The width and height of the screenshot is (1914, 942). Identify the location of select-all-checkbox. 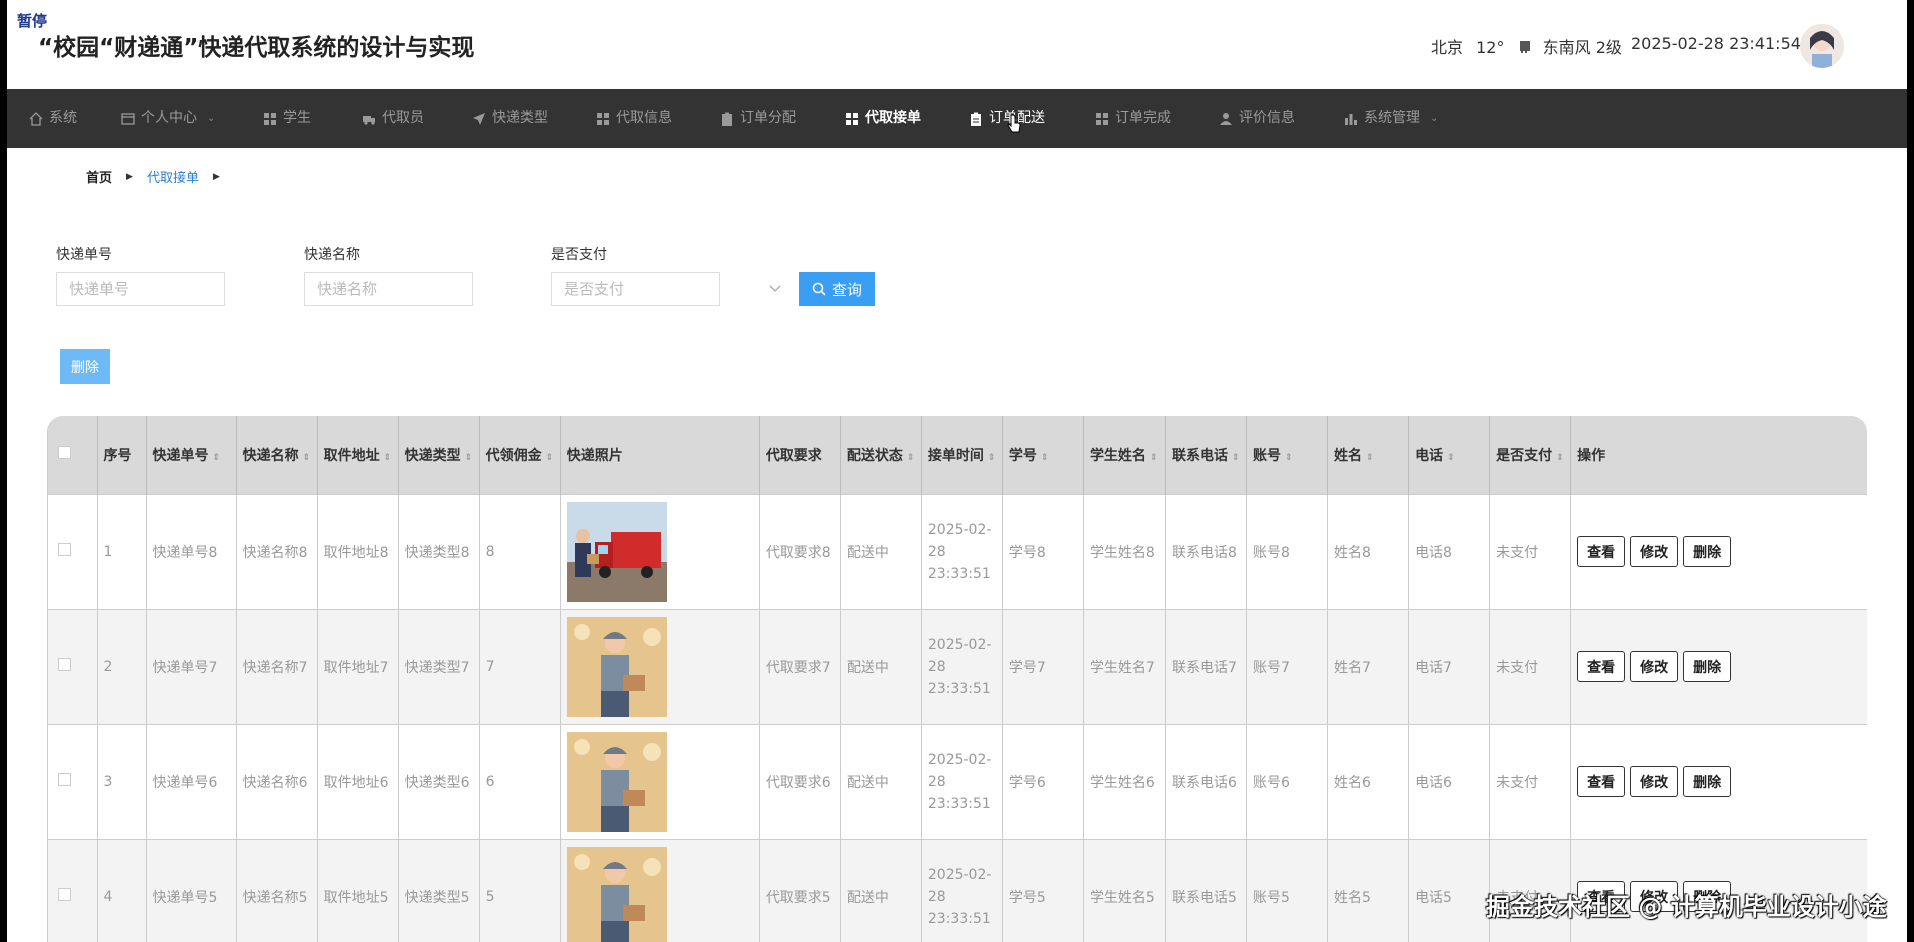
(64, 453).